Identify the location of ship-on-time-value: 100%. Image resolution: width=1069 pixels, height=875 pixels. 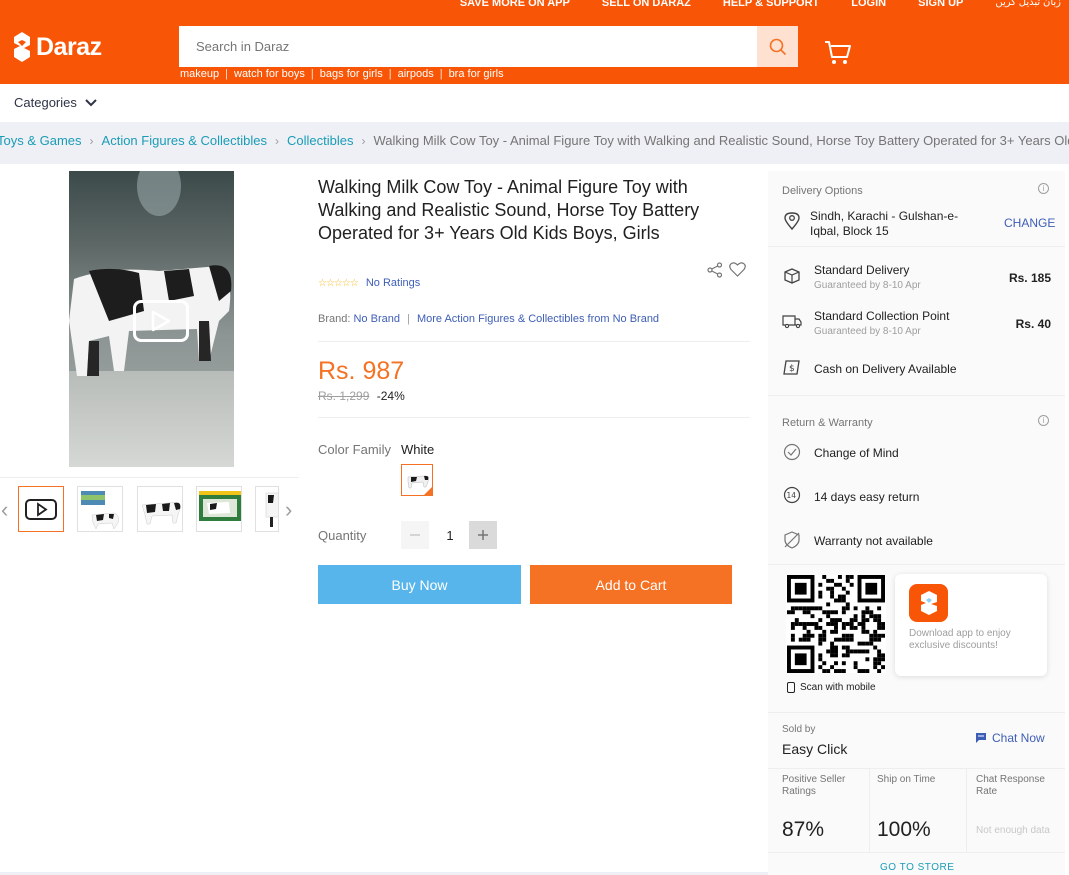
(904, 829).